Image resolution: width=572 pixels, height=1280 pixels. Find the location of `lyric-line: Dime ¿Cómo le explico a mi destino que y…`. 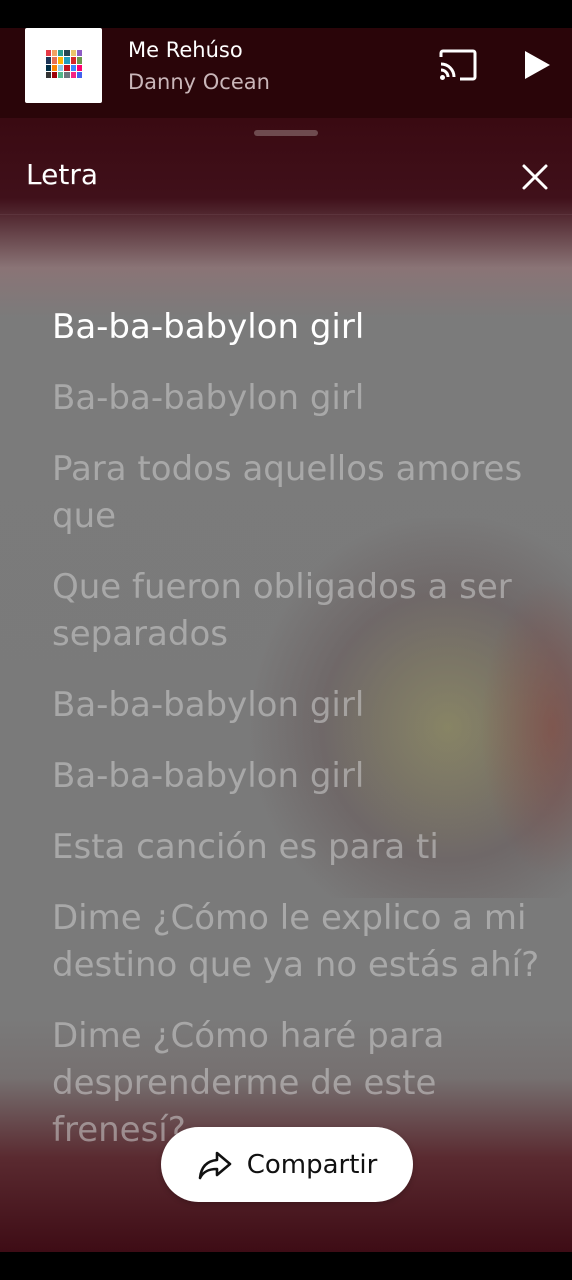

lyric-line: Dime ¿Cómo le explico a mi destino que y… is located at coordinates (297, 942).